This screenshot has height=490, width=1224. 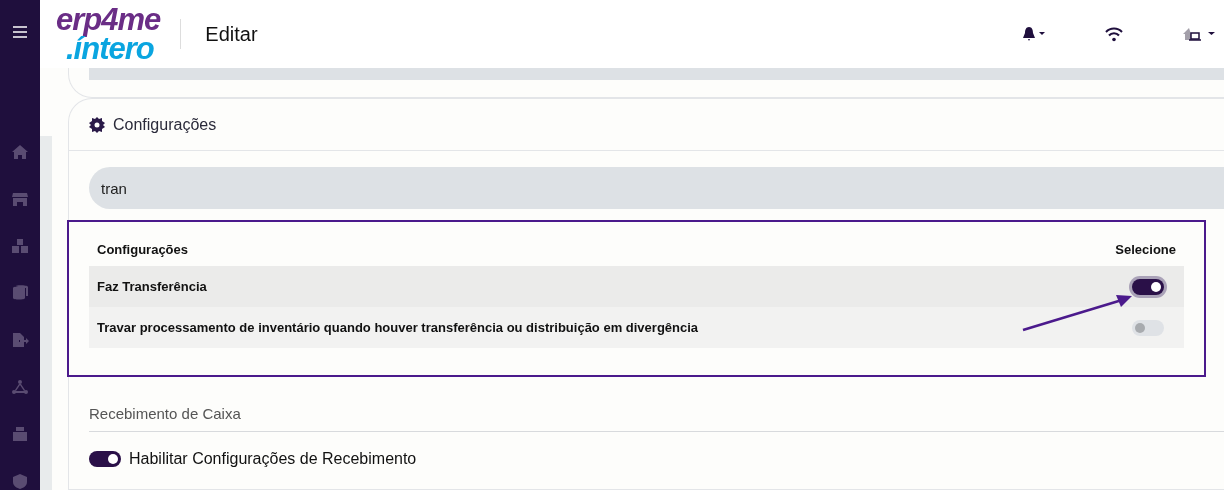 I want to click on settings-icon, so click(x=97, y=124).